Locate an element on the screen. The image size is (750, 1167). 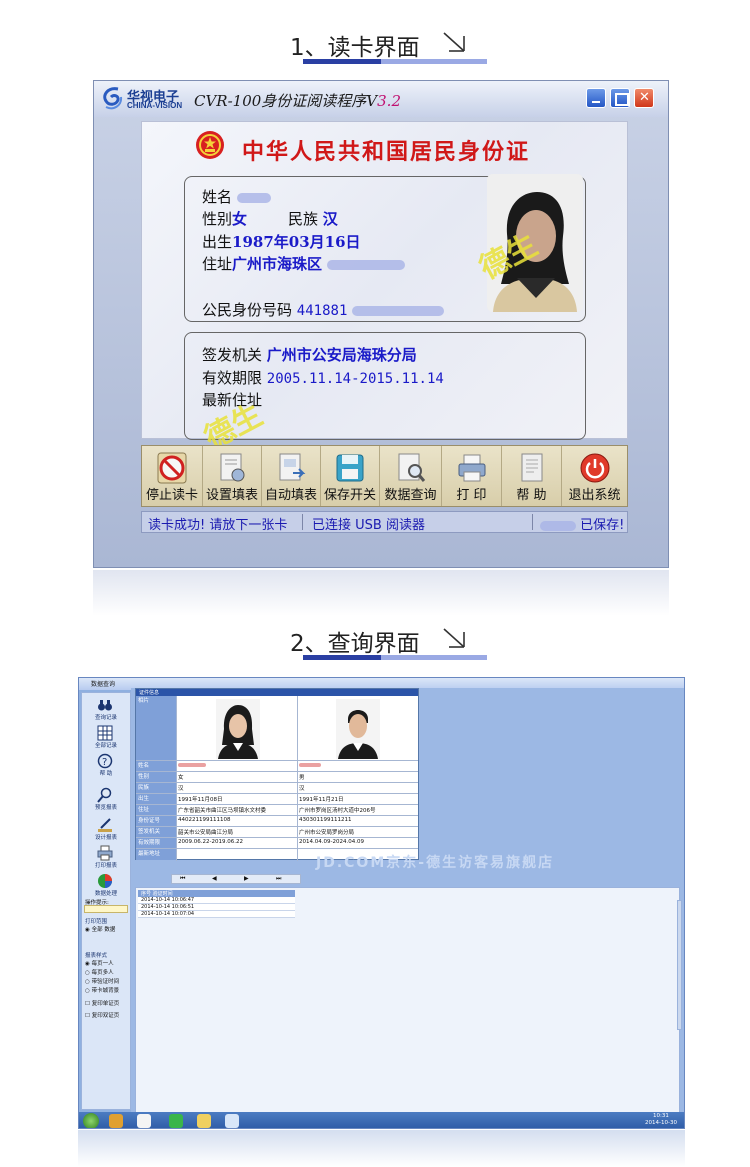
log-row: 2014-10-14 10:06:47 is located at coordinates (216, 900).